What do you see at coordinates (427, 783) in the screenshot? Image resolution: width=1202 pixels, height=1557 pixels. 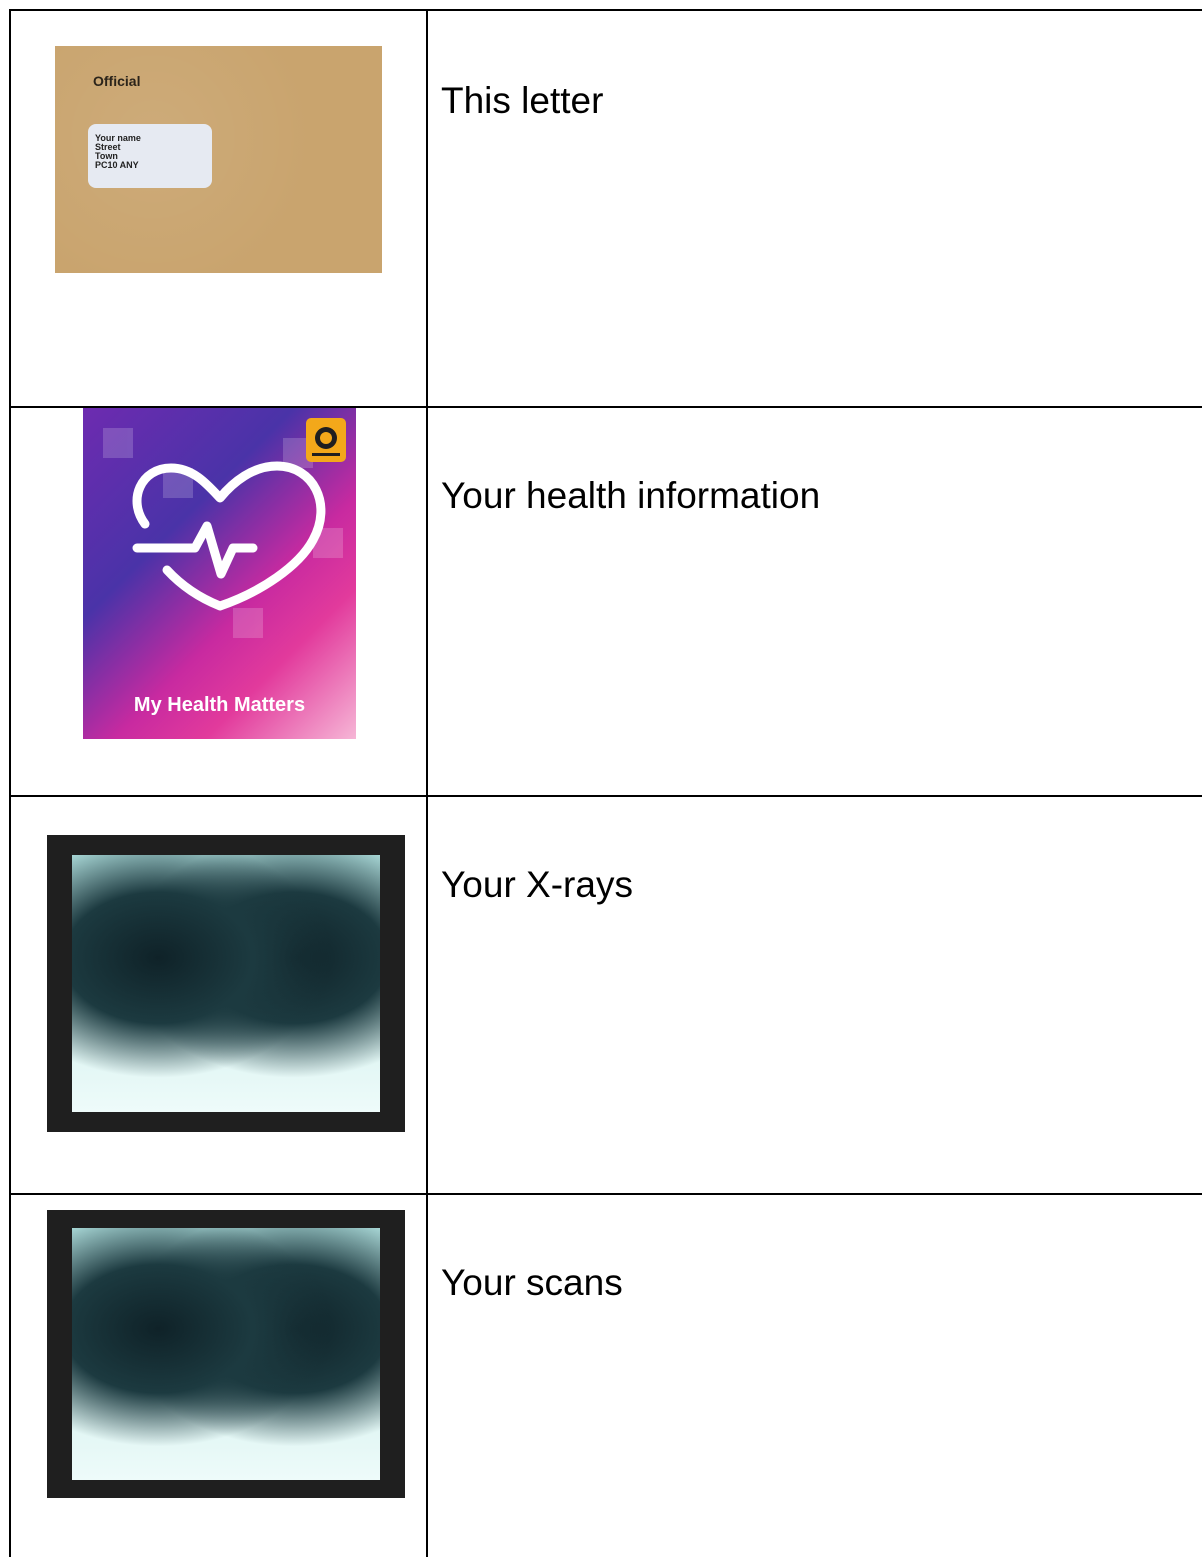 I see `column-divider` at bounding box center [427, 783].